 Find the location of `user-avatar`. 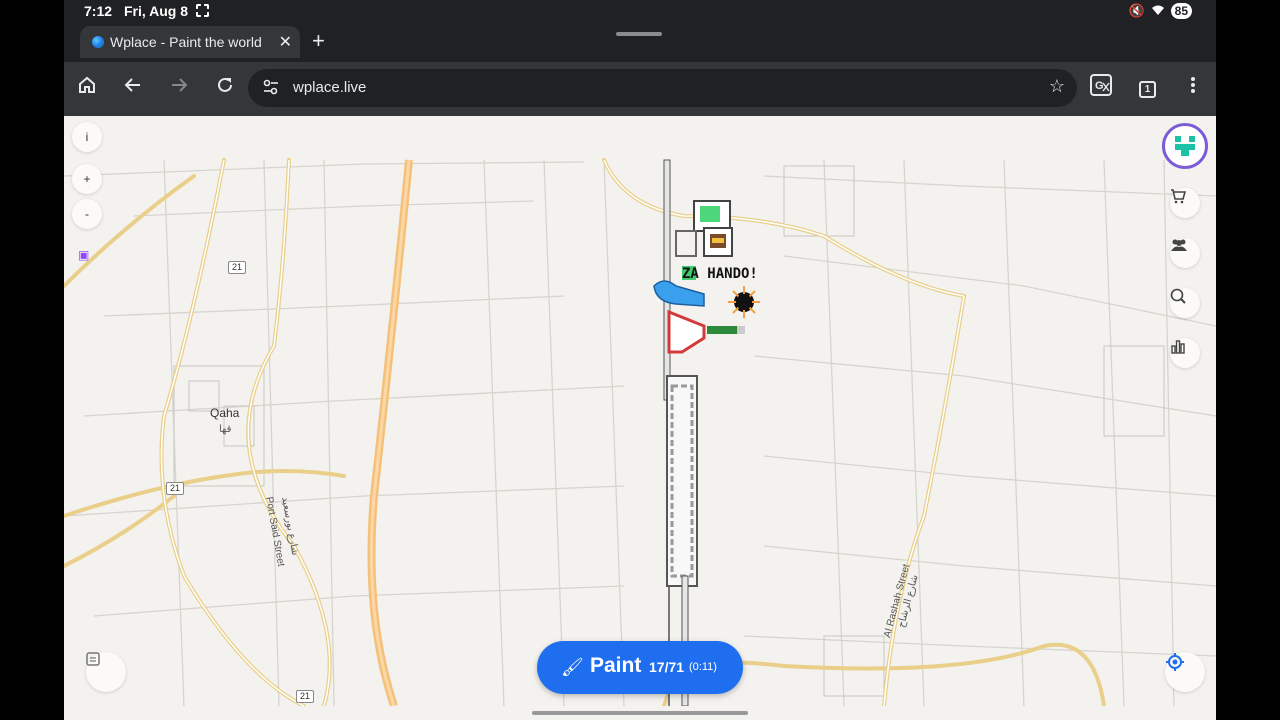

user-avatar is located at coordinates (1185, 146).